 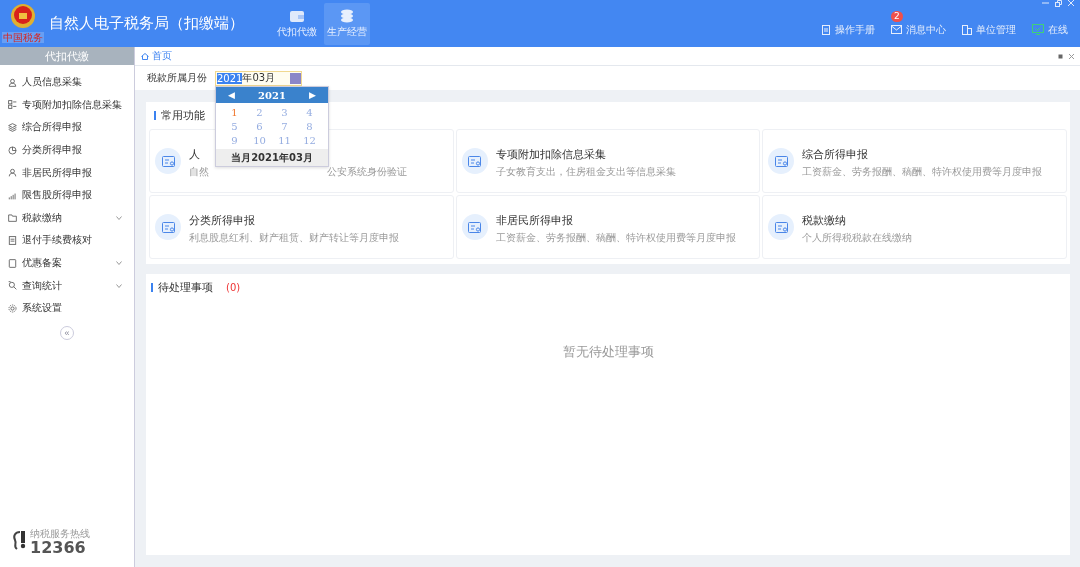 What do you see at coordinates (194, 154) in the screenshot?
I see `card-title: 人` at bounding box center [194, 154].